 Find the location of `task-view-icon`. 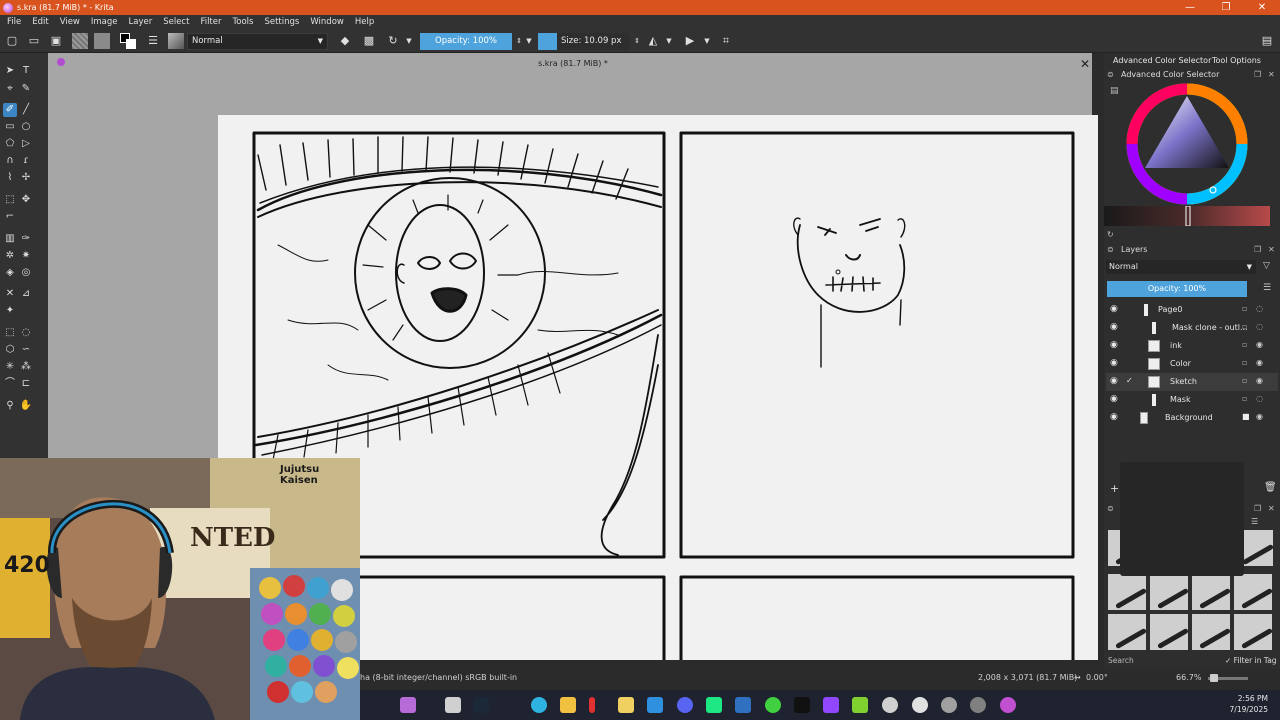

task-view-icon is located at coordinates (453, 705).